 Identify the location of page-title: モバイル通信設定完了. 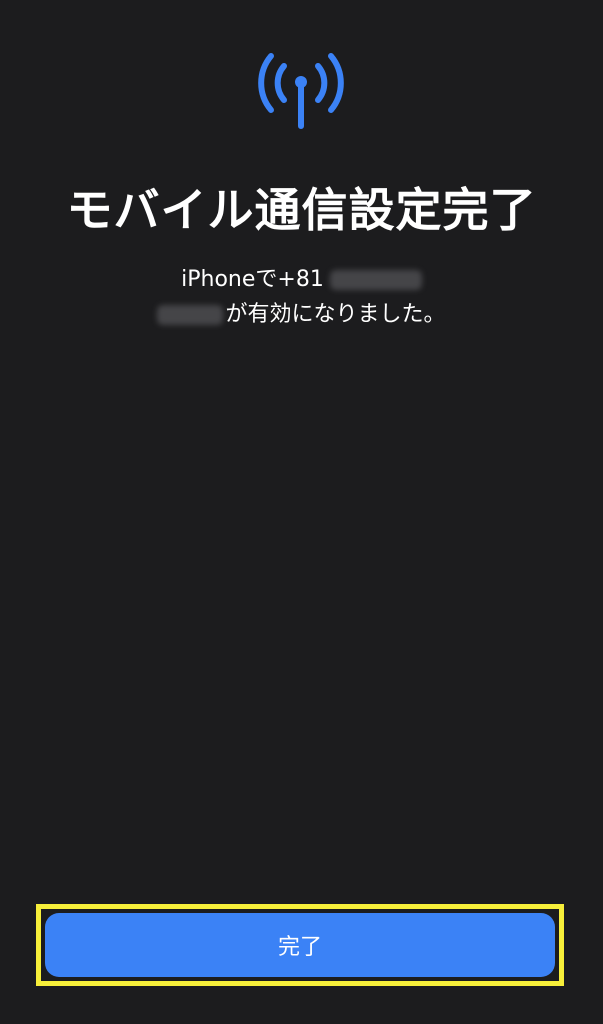
(301, 210).